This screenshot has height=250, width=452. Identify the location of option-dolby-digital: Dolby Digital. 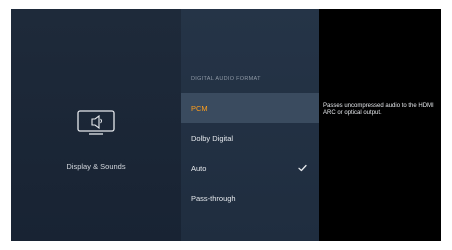
(250, 138).